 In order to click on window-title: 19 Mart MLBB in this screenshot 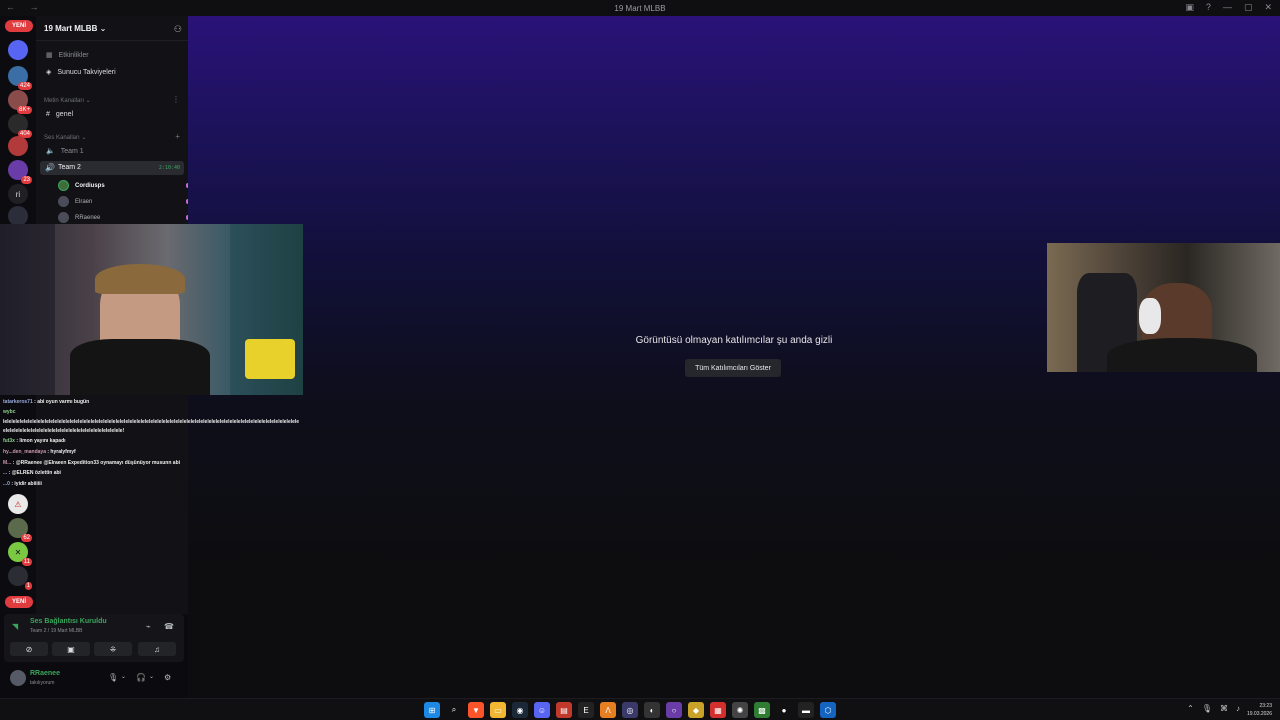, I will do `click(640, 8)`.